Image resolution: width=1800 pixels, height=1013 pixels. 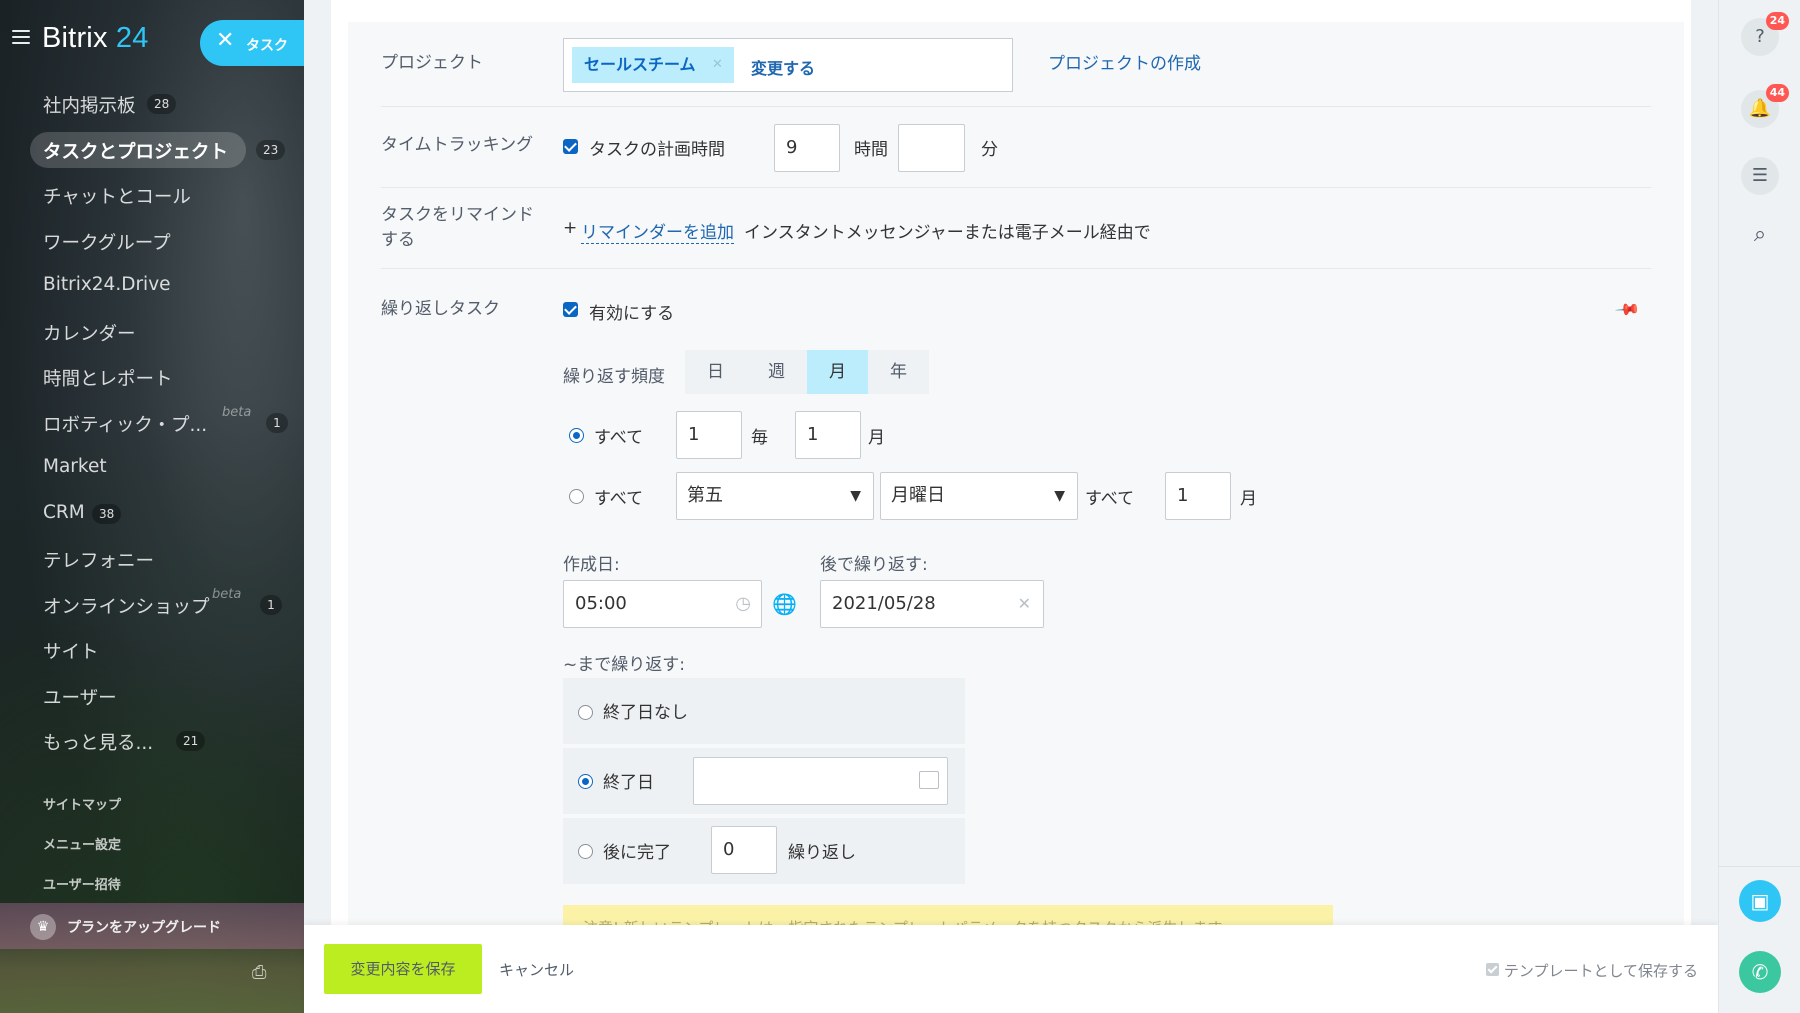 What do you see at coordinates (1760, 108) in the screenshot?
I see `bell-icon: 🔔` at bounding box center [1760, 108].